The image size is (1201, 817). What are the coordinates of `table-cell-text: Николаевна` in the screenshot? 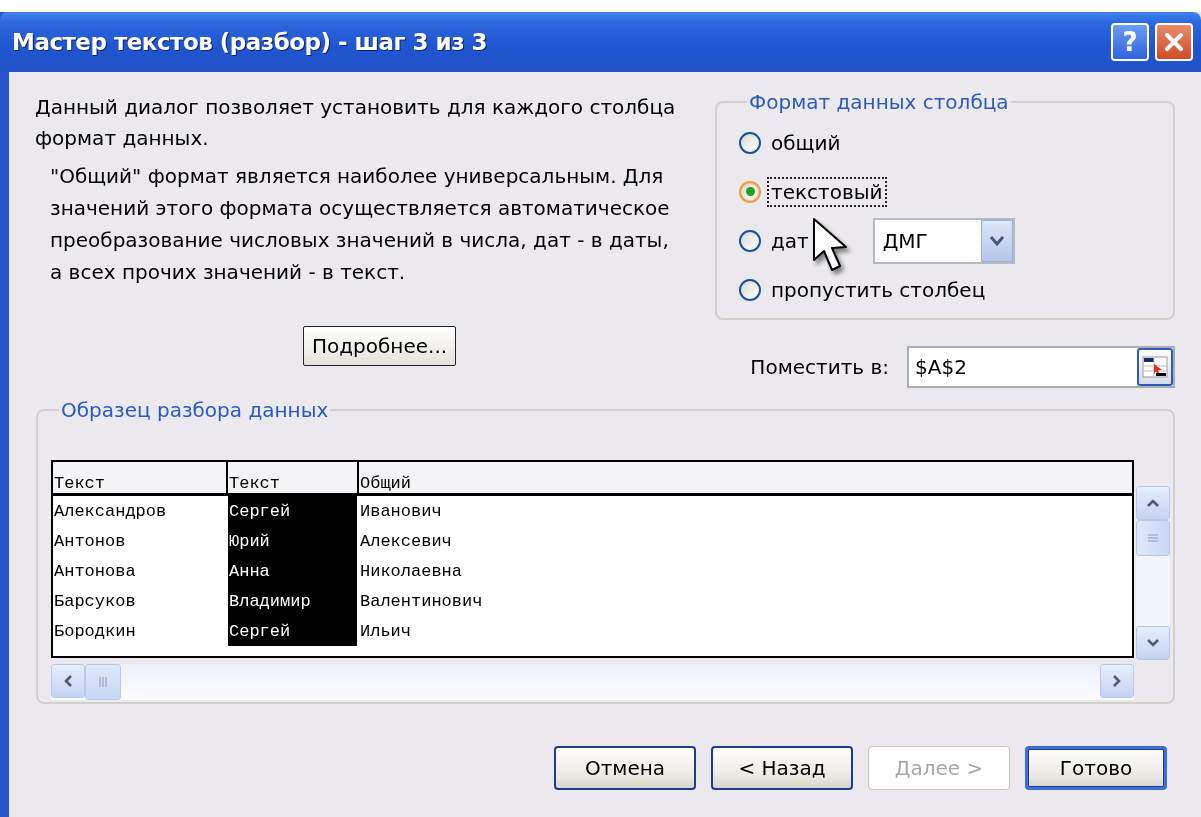 It's located at (411, 571).